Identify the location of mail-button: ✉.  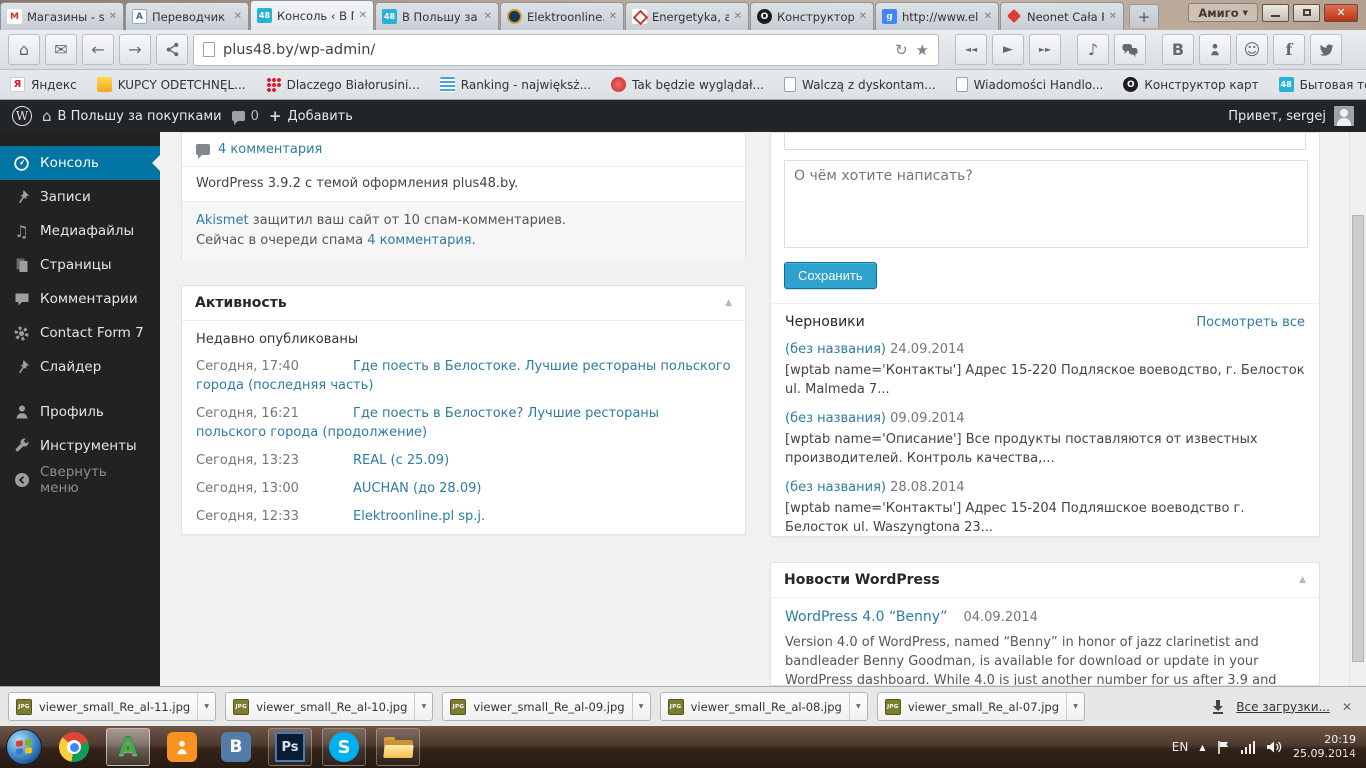
(61, 49).